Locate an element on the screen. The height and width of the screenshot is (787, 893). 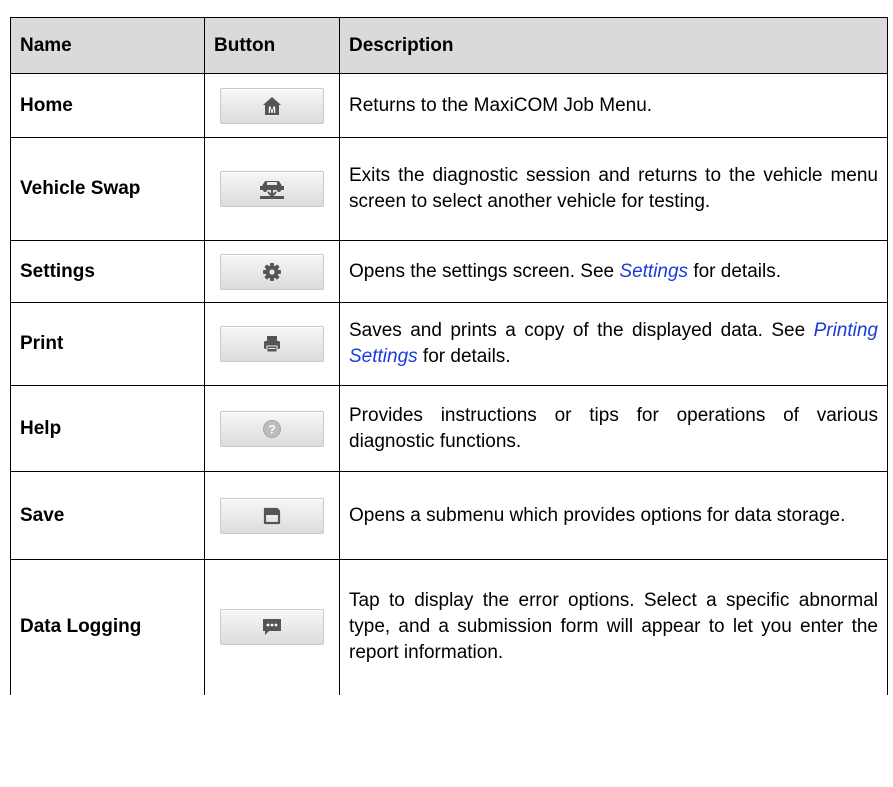
row-name: Save is located at coordinates (107, 515).